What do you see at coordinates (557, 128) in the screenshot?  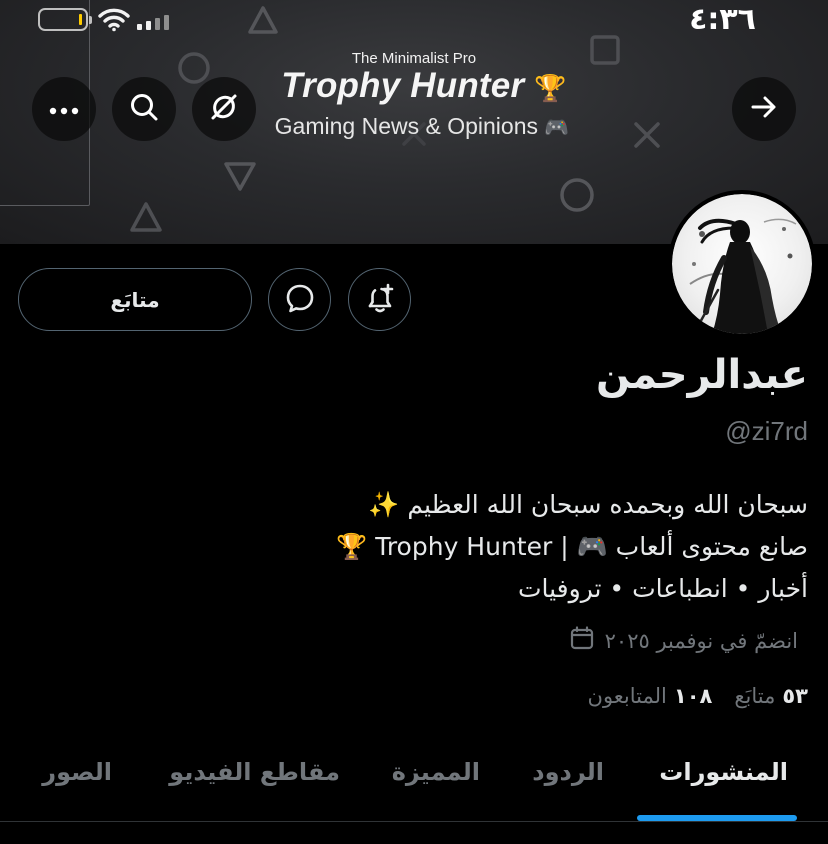 I see `gamepad-icon: 🎮` at bounding box center [557, 128].